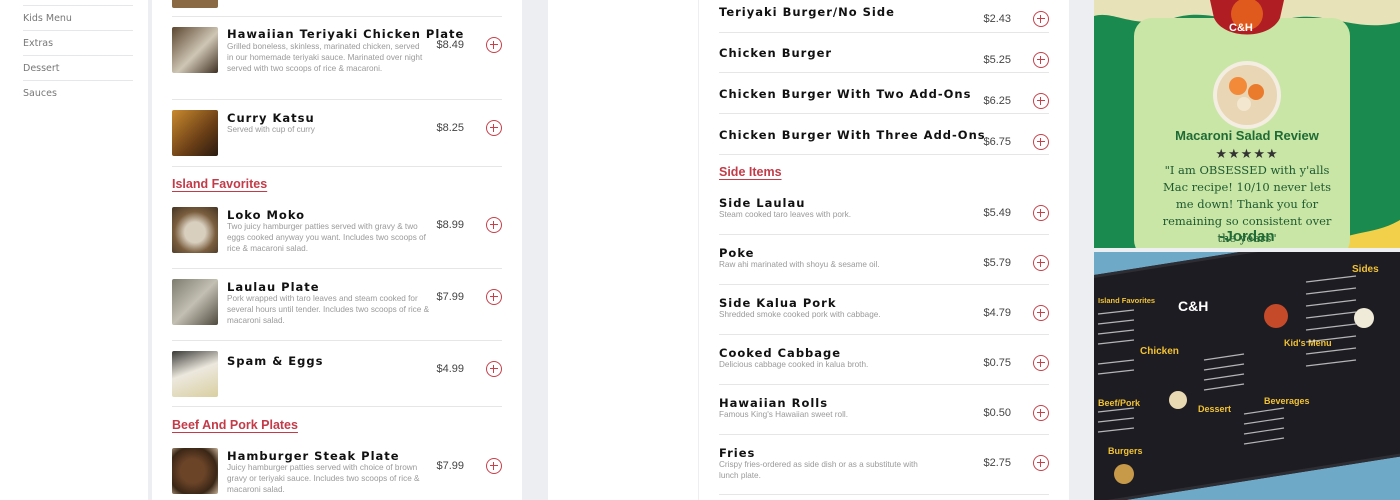  Describe the element at coordinates (1235, 379) in the screenshot. I see `board-menu-lines` at that location.